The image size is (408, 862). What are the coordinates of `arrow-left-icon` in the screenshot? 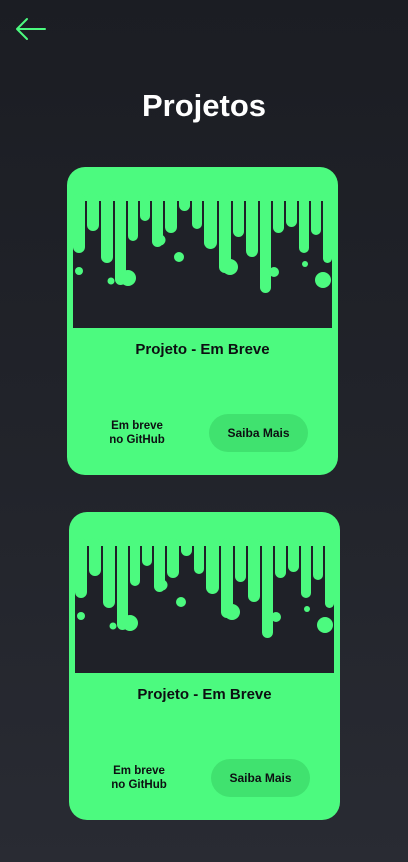 It's located at (31, 29).